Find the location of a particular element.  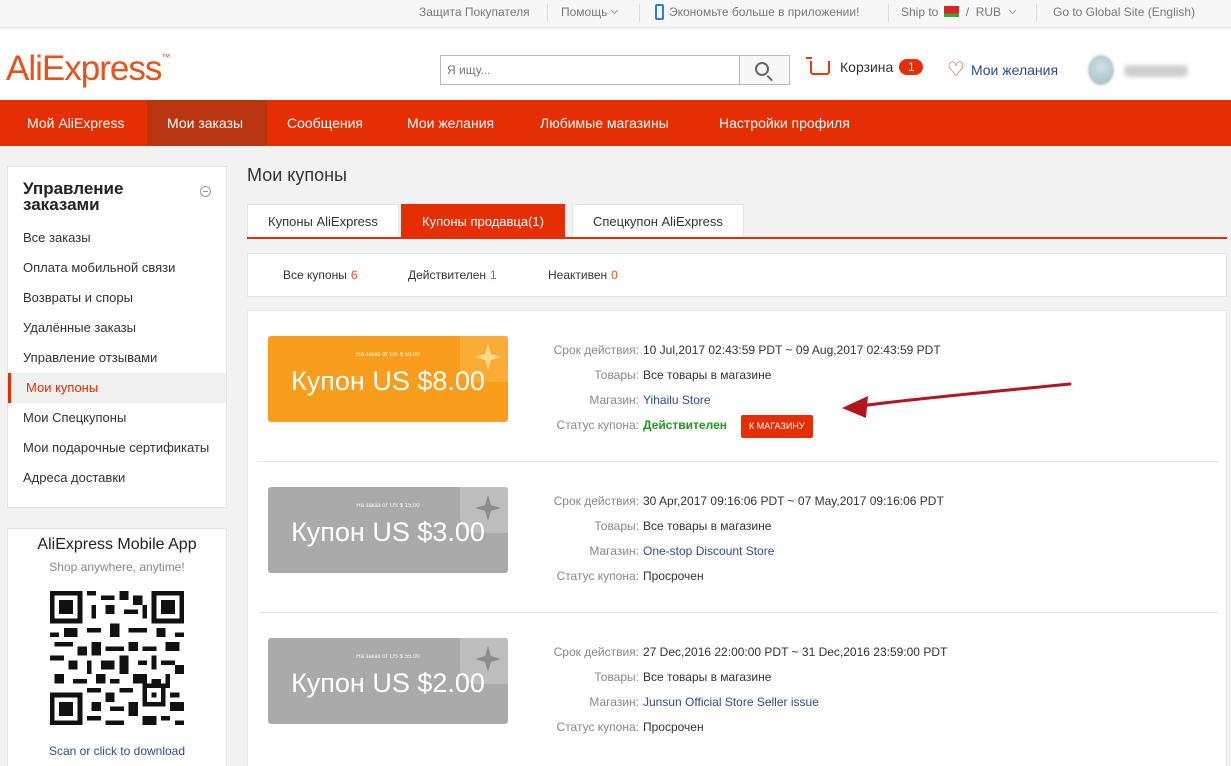

aliexpress-logo: AliExpress™ is located at coordinates (88, 69).